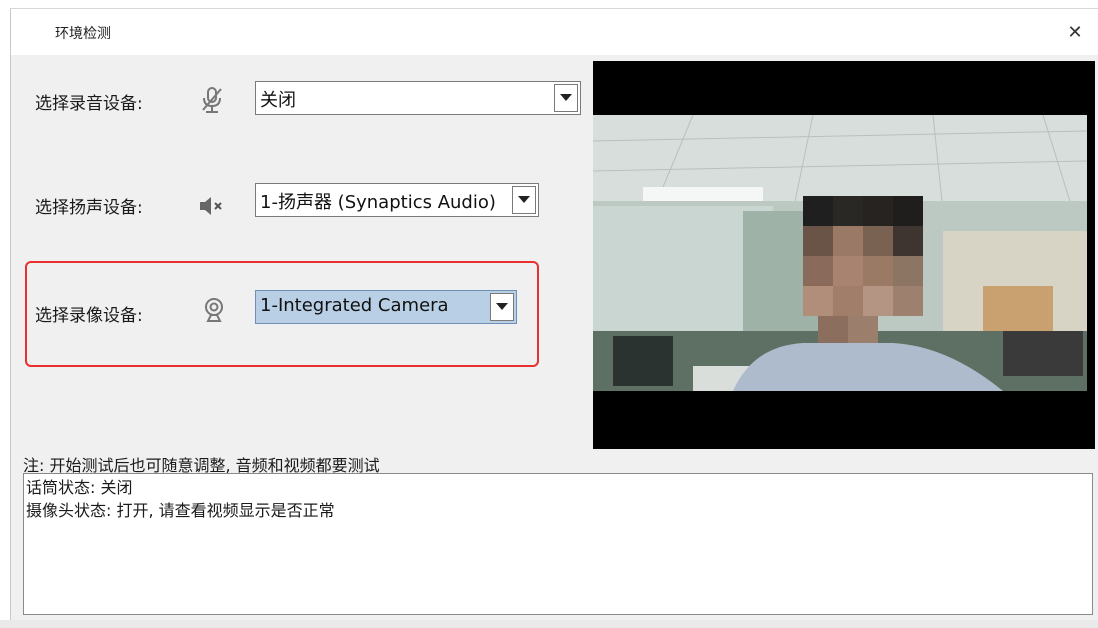  What do you see at coordinates (212, 100) in the screenshot?
I see `muted-microphone-icon` at bounding box center [212, 100].